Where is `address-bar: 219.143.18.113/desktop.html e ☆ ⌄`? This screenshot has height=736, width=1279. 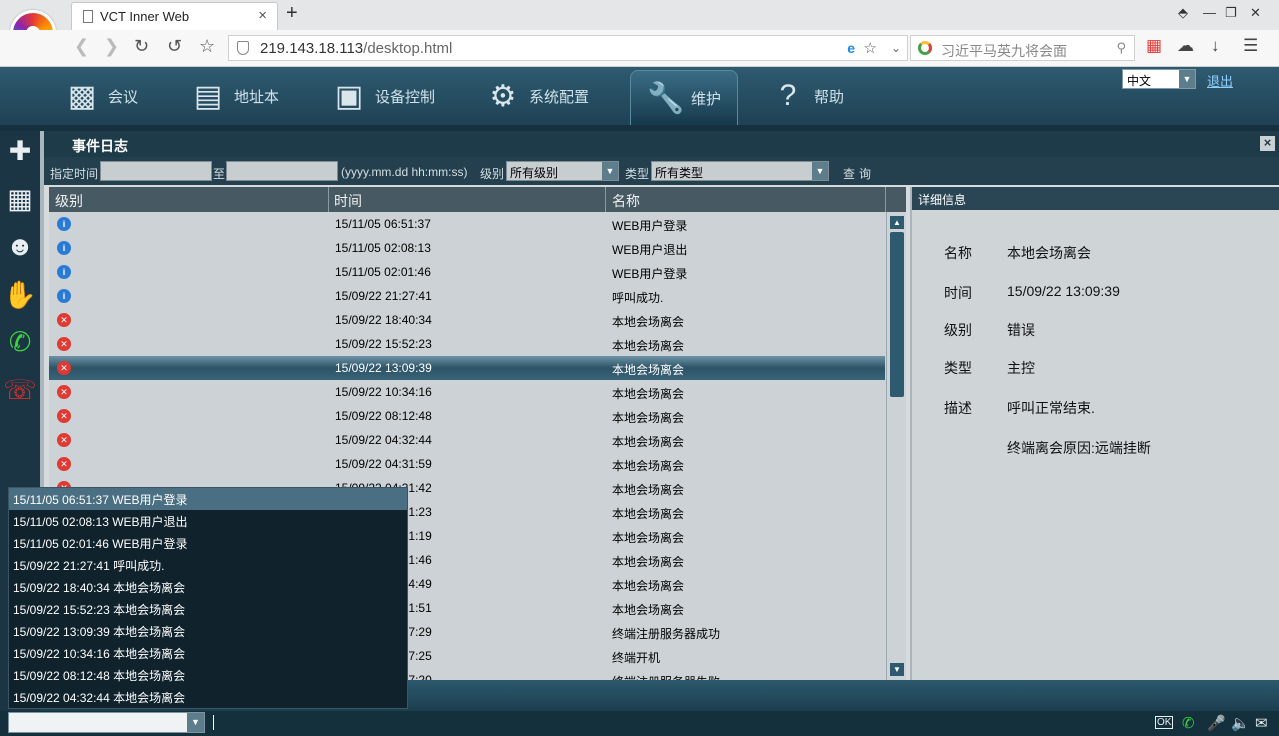 address-bar: 219.143.18.113/desktop.html e ☆ ⌄ is located at coordinates (568, 48).